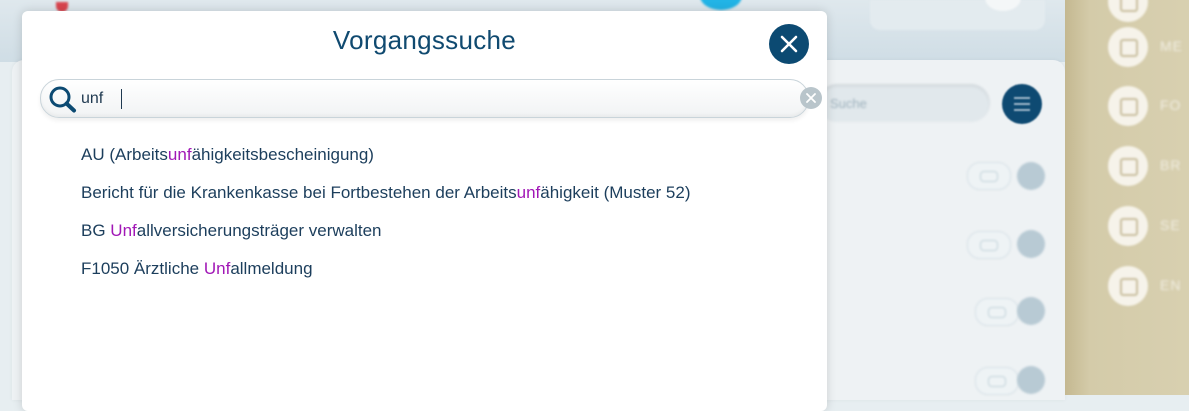 The image size is (1189, 411). I want to click on close-icon, so click(789, 44).